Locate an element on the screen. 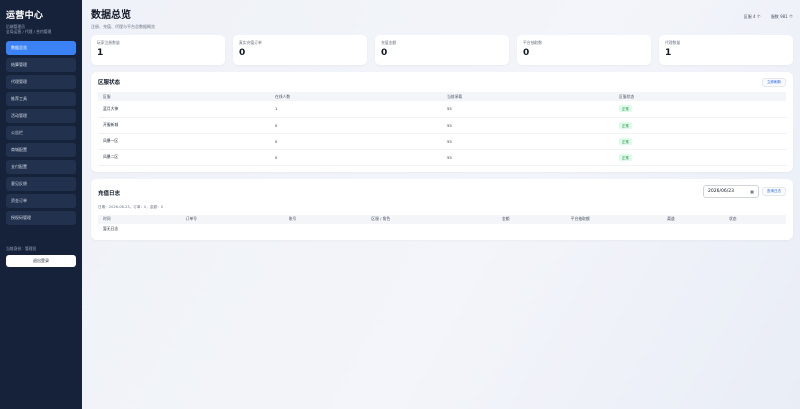  brand-title: 运营中心 is located at coordinates (25, 16).